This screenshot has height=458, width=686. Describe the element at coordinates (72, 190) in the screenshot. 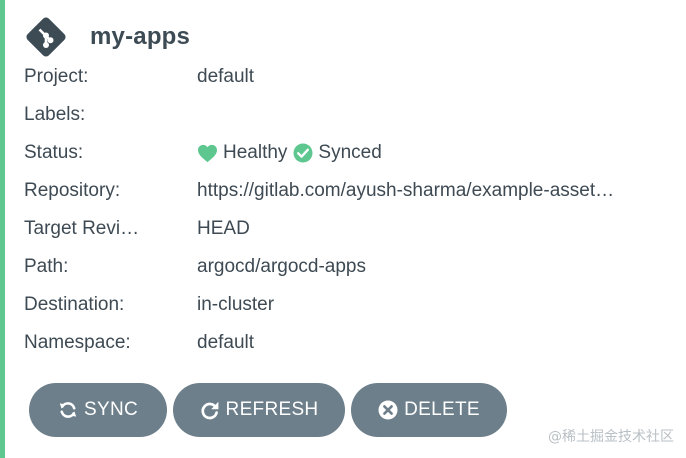

I see `field-label: Repository:` at that location.